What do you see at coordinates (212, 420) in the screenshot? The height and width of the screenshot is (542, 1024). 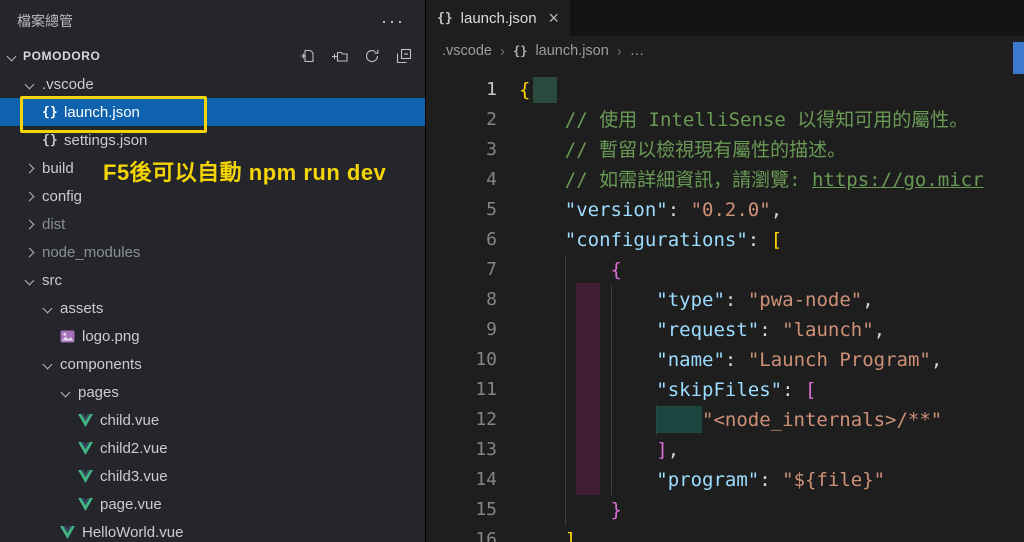 I see `tree-item-child.vue: child.vue` at bounding box center [212, 420].